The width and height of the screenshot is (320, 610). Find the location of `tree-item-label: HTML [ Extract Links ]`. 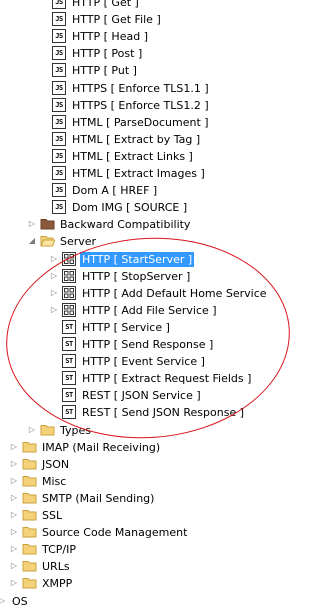

tree-item-label: HTML [ Extract Links ] is located at coordinates (132, 156).